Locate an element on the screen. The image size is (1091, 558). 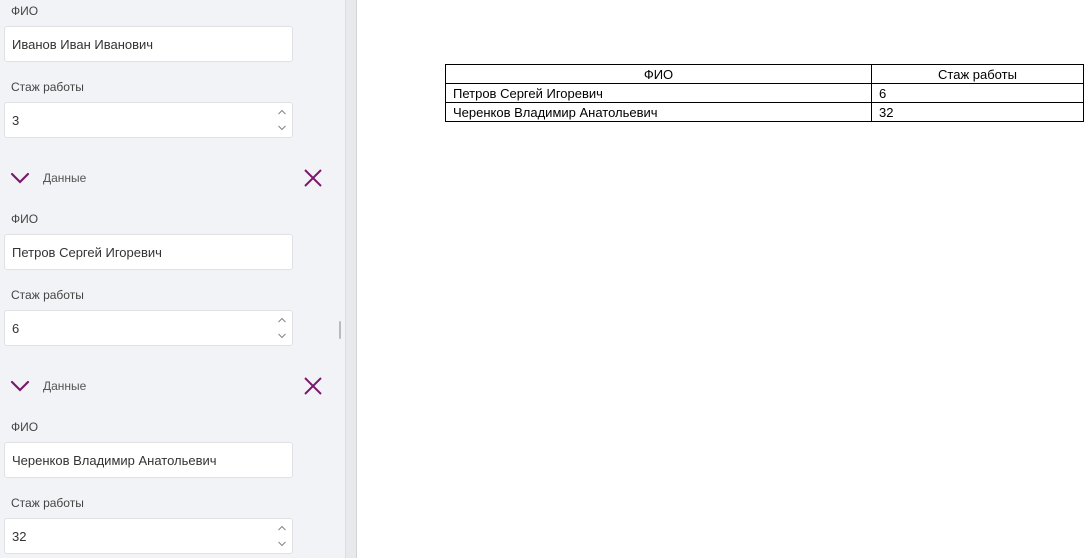
table-header-row: ФИО Стаж работы is located at coordinates (764, 74).